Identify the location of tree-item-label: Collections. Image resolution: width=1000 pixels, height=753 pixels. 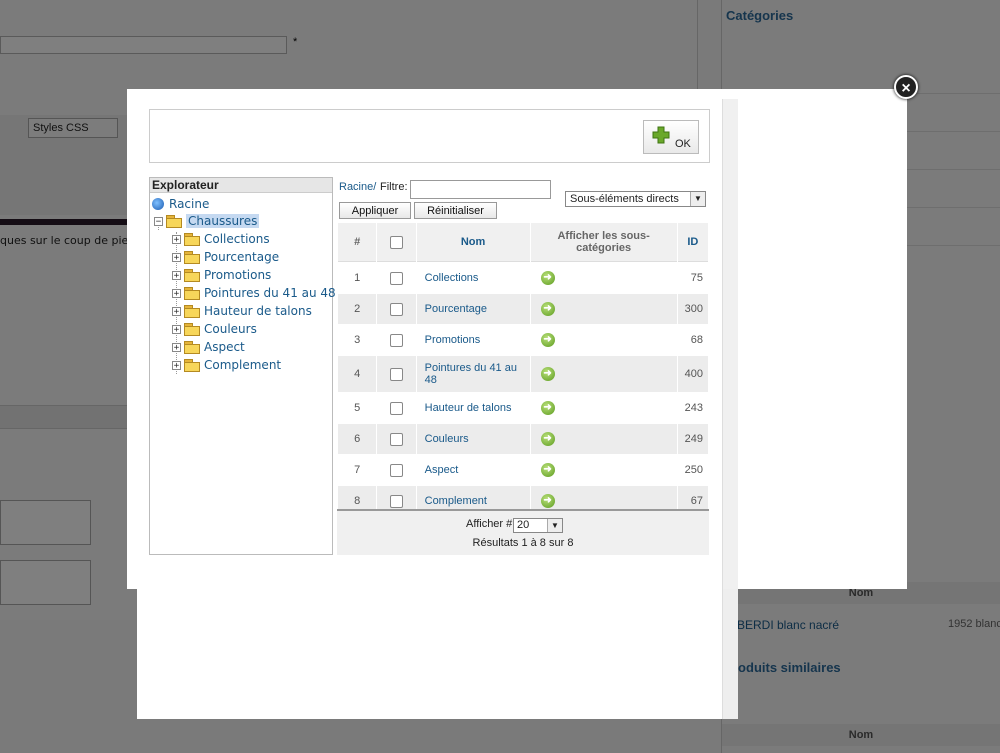
(237, 239).